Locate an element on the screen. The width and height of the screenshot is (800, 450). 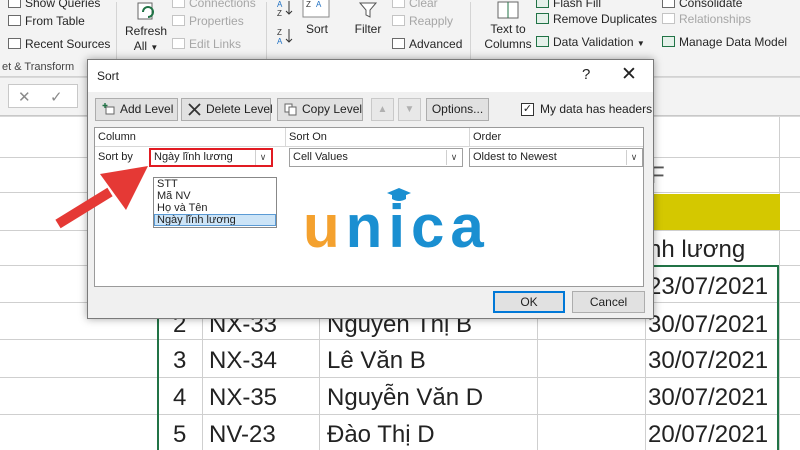
close-button: ✕ is located at coordinates (629, 74).